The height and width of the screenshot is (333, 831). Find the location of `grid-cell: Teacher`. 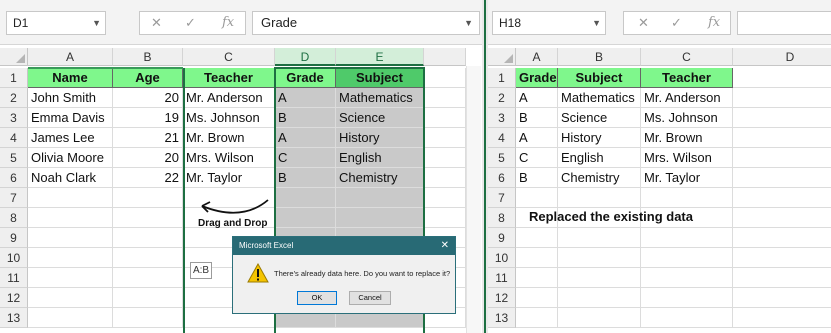

grid-cell: Teacher is located at coordinates (687, 78).